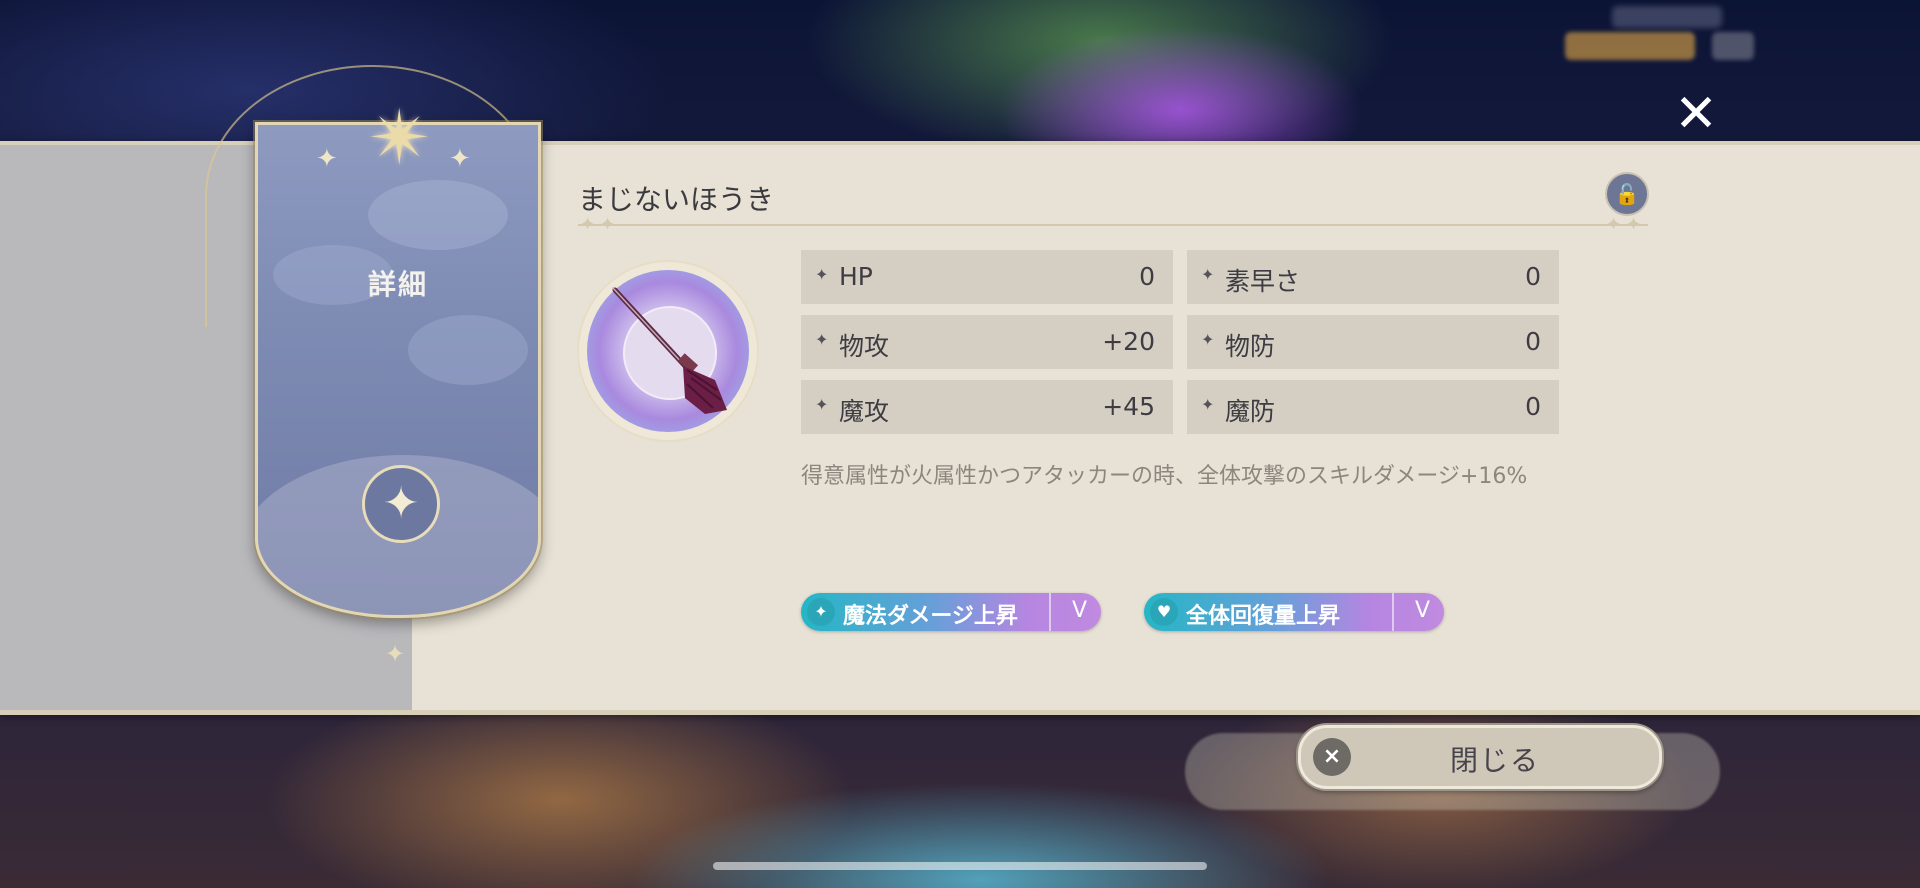  What do you see at coordinates (1373, 342) in the screenshot?
I see `stat-physical-defense: ✦ 物防 0` at bounding box center [1373, 342].